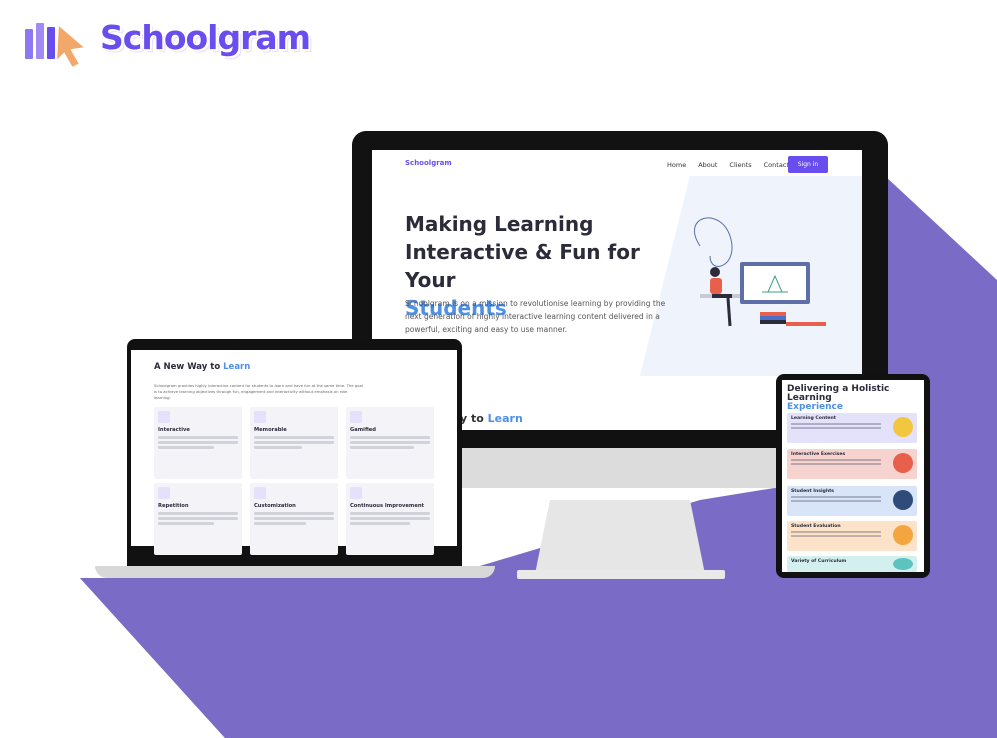 This screenshot has width=997, height=738. What do you see at coordinates (205, 37) in the screenshot?
I see `brand-logo-text: Schoolgram` at bounding box center [205, 37].